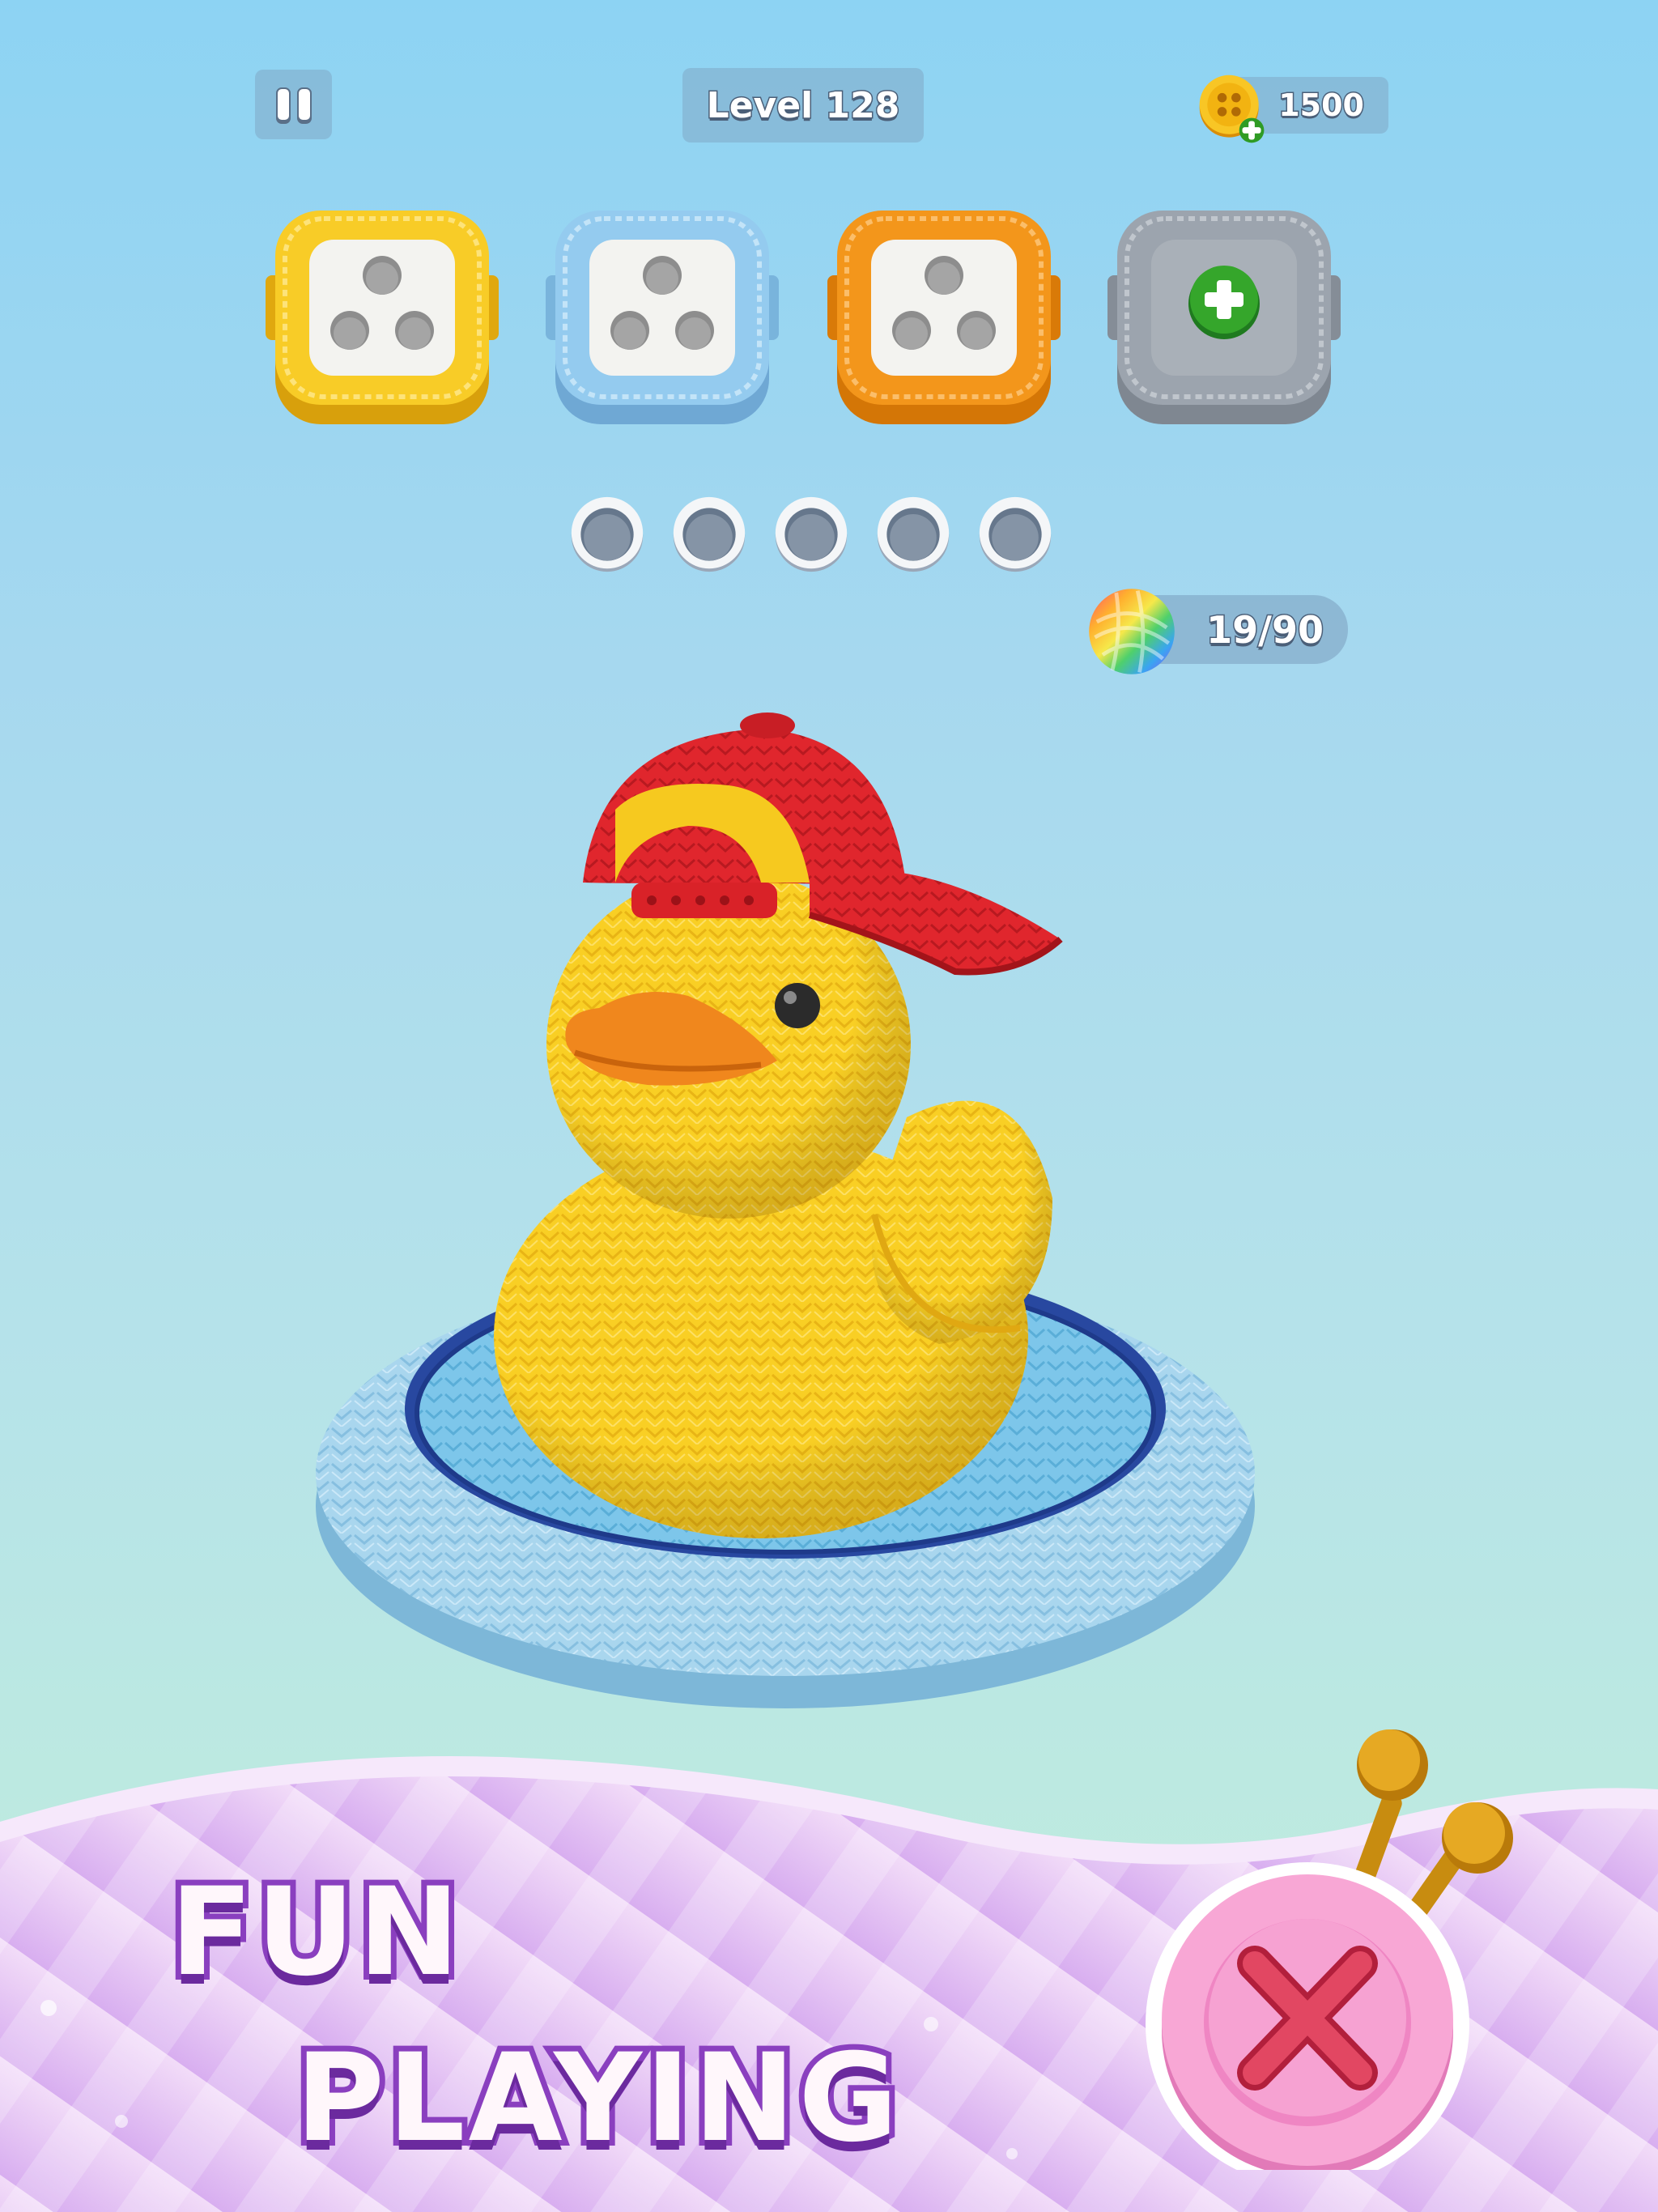 This screenshot has width=1658, height=2212. I want to click on pause-icon-bar, so click(304, 104).